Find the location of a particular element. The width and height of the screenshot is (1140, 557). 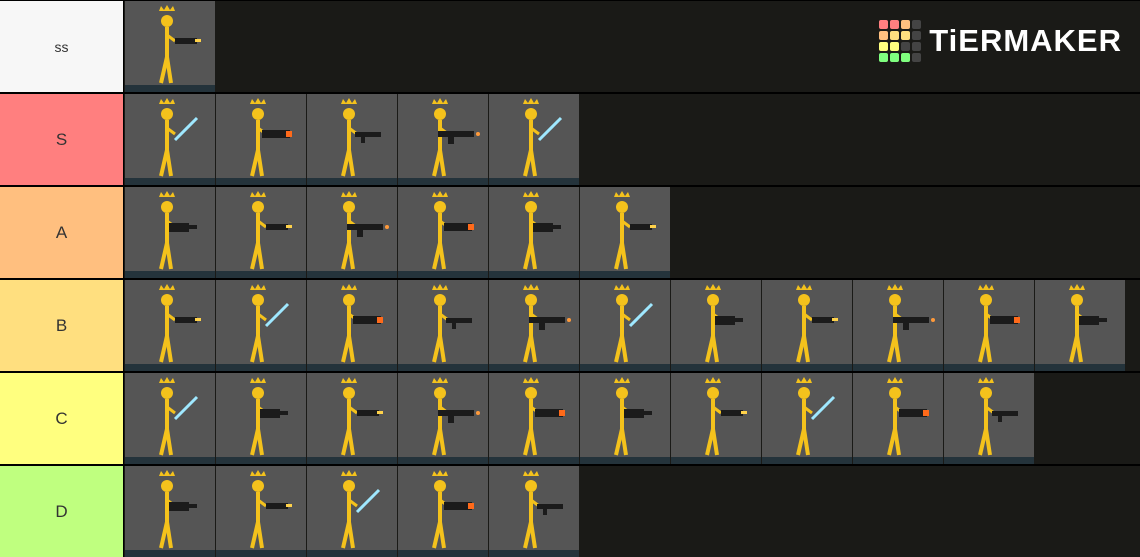

tier-label: B is located at coordinates (62, 325).